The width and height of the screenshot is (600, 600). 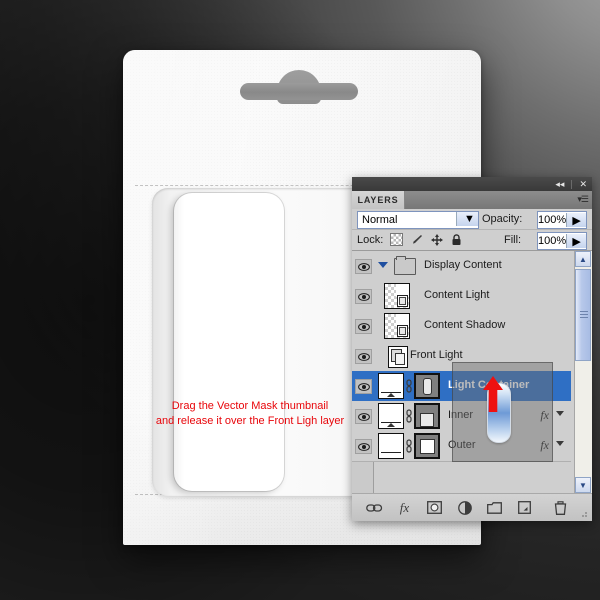 I want to click on layer-name: Content Shadow, so click(x=465, y=325).